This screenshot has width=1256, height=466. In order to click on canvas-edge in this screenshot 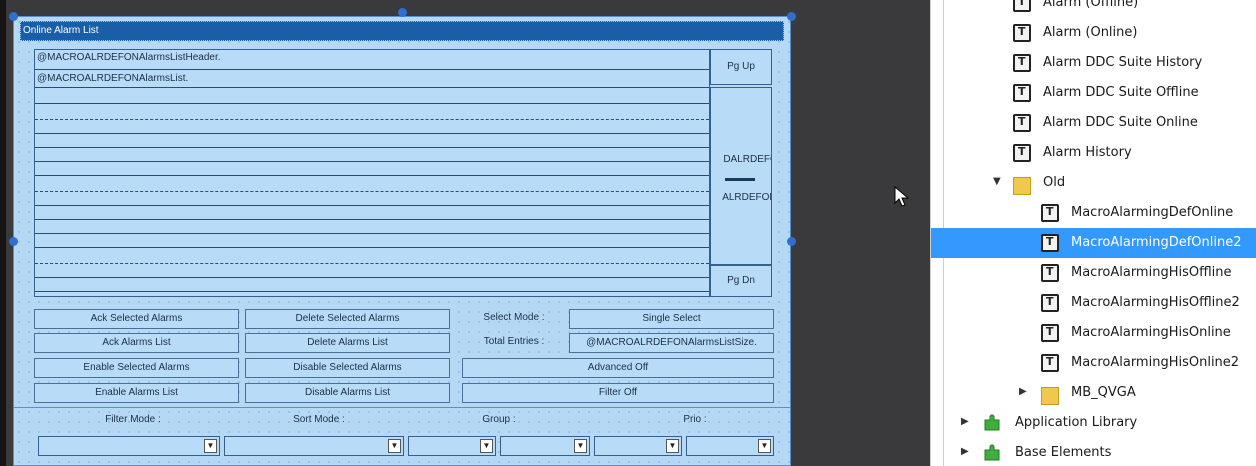, I will do `click(3, 233)`.